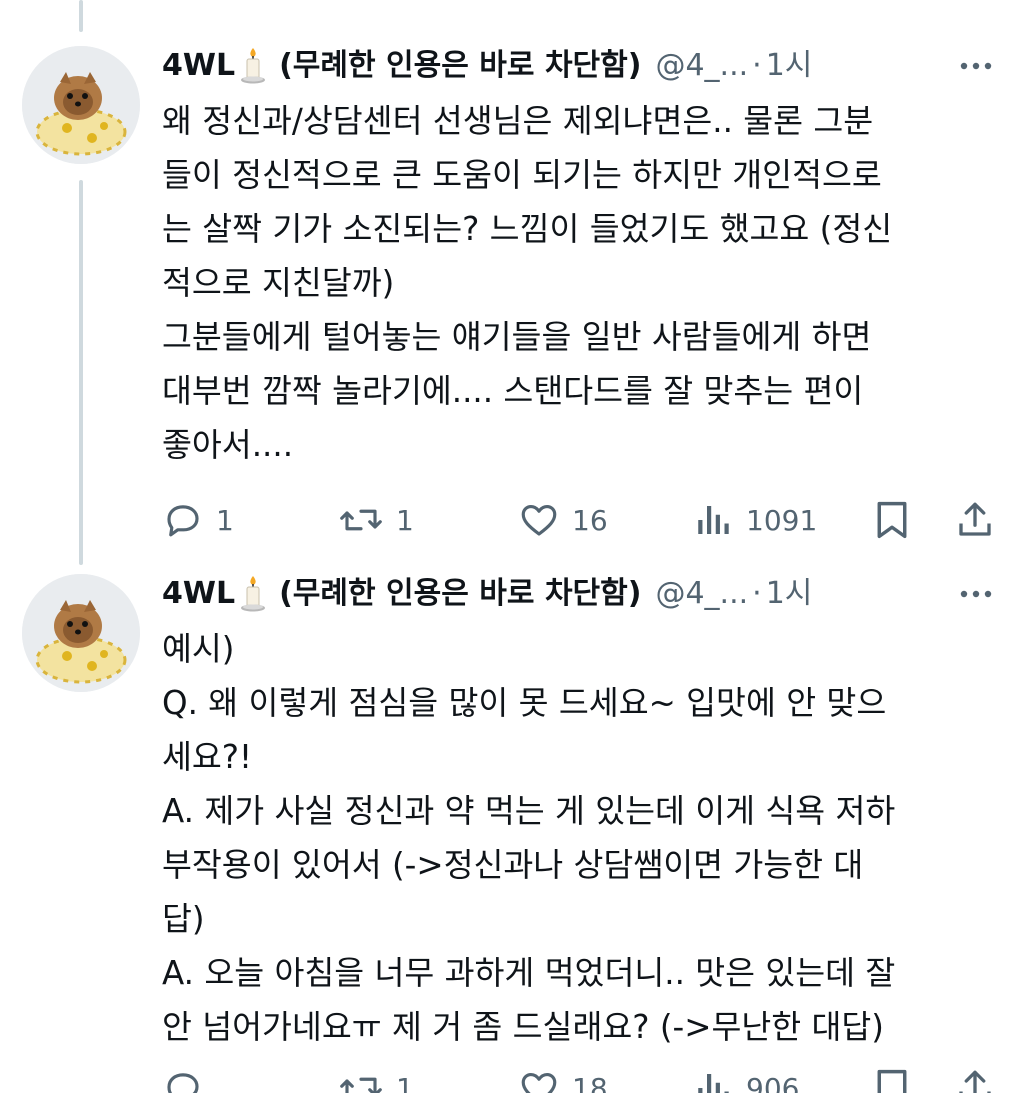  I want to click on tweet-text-line: 안 넘어가네요ㅠ 제 거 좀 드실래요? (->무난한 대답), so click(523, 1027).